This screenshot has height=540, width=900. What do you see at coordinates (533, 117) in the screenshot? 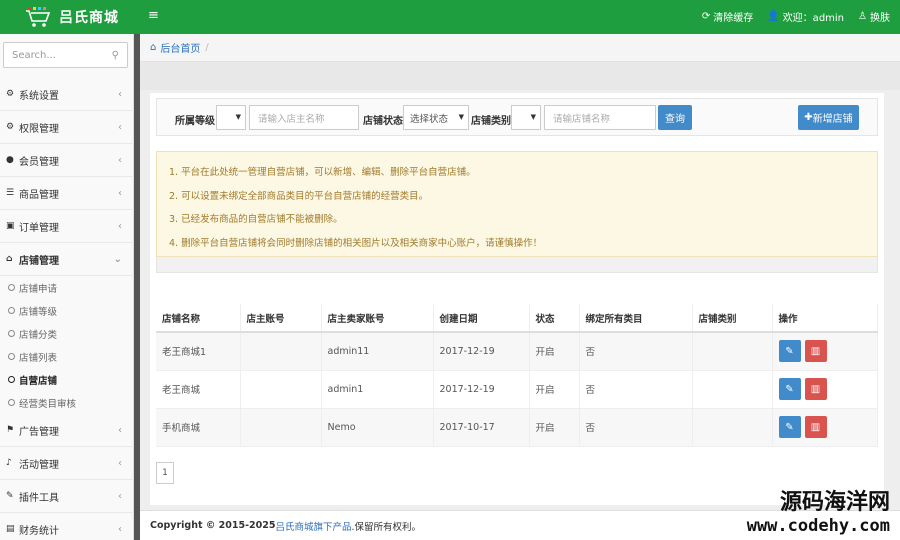
I see `caret-down-icon: ▼` at bounding box center [533, 117].